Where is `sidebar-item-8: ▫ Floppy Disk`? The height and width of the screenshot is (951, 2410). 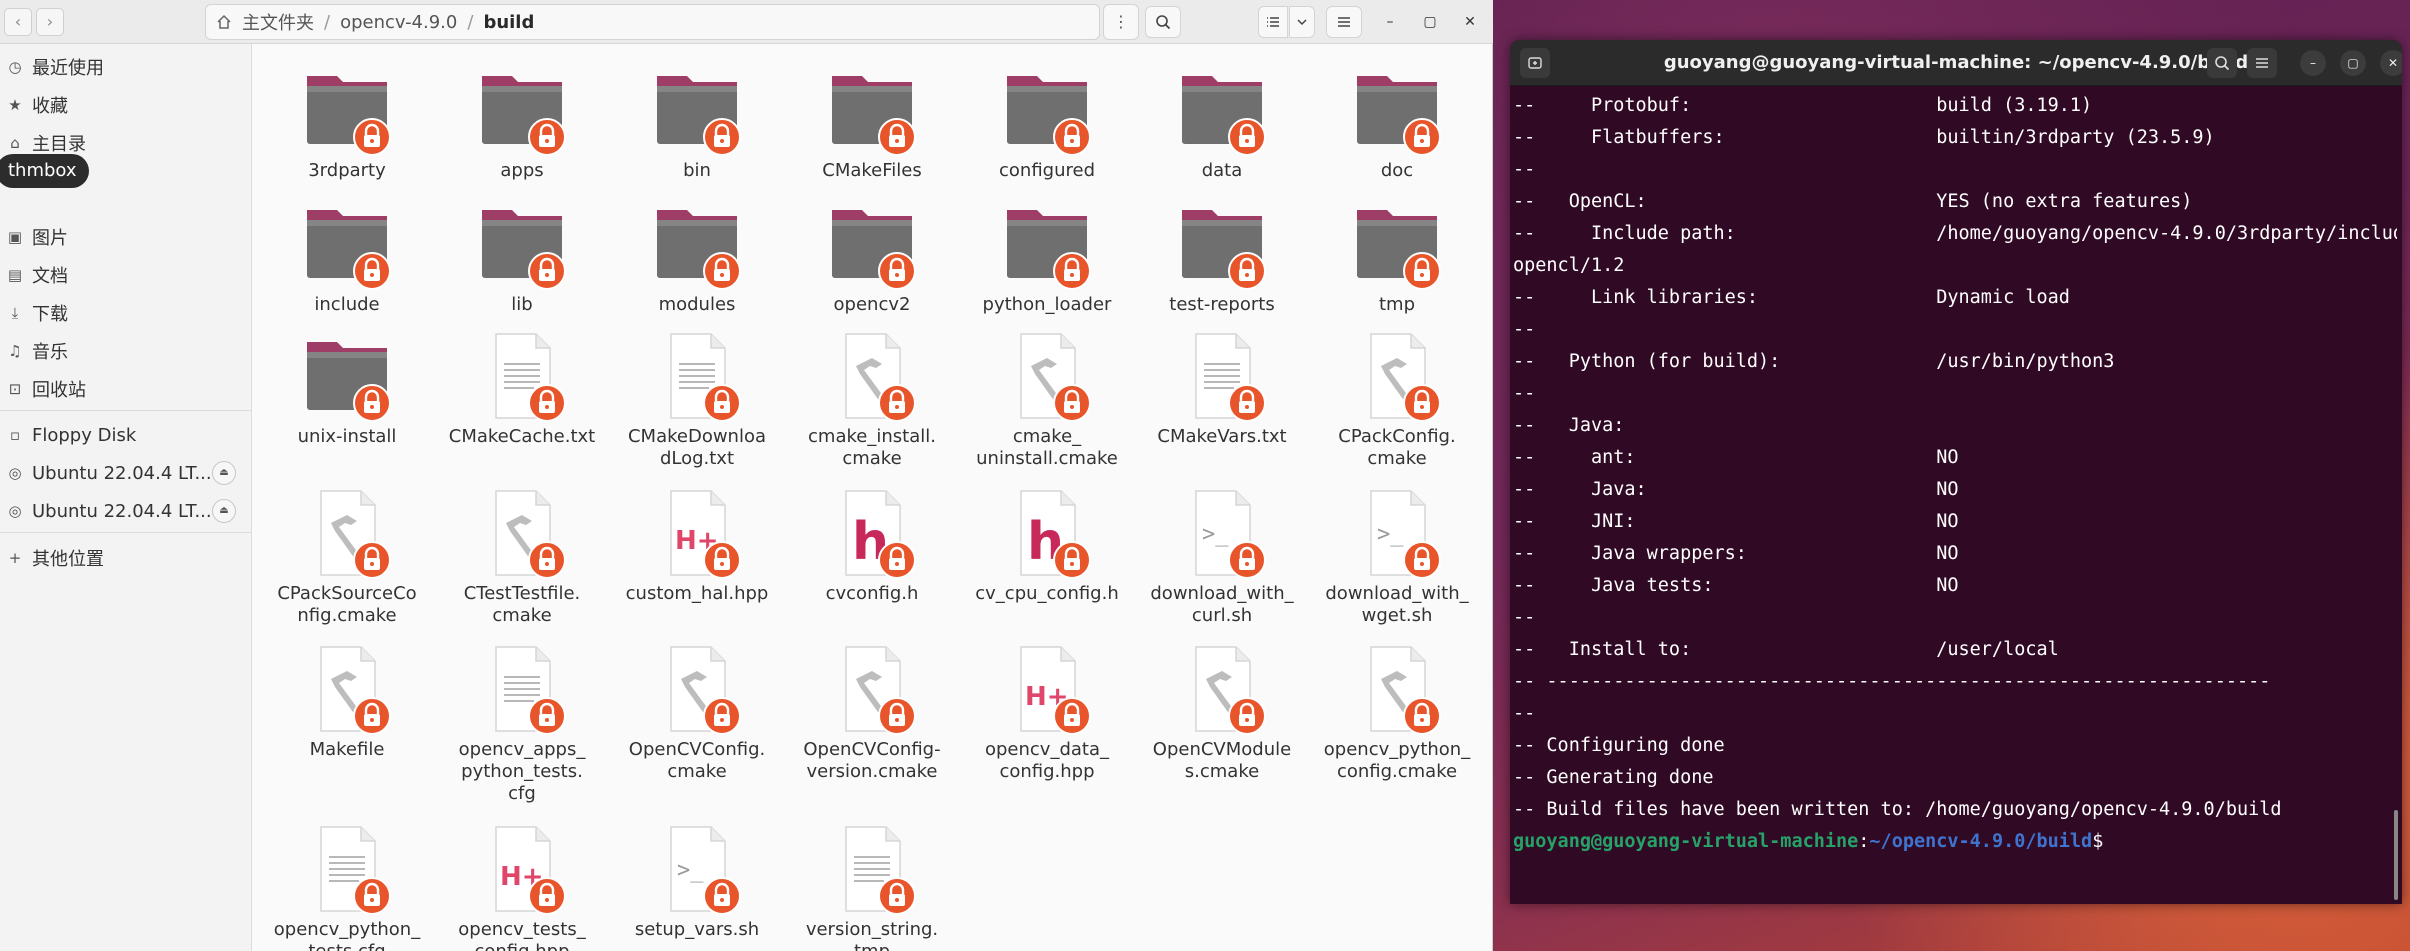 sidebar-item-8: ▫ Floppy Disk is located at coordinates (126, 435).